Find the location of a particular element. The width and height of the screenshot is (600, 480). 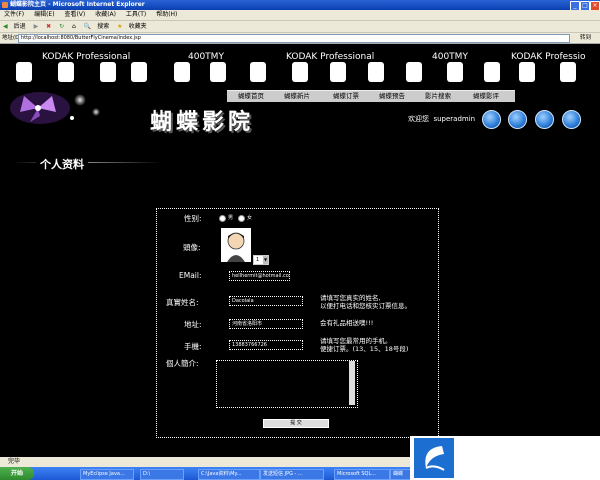

chevron-down-icon: ▼ is located at coordinates (265, 260).